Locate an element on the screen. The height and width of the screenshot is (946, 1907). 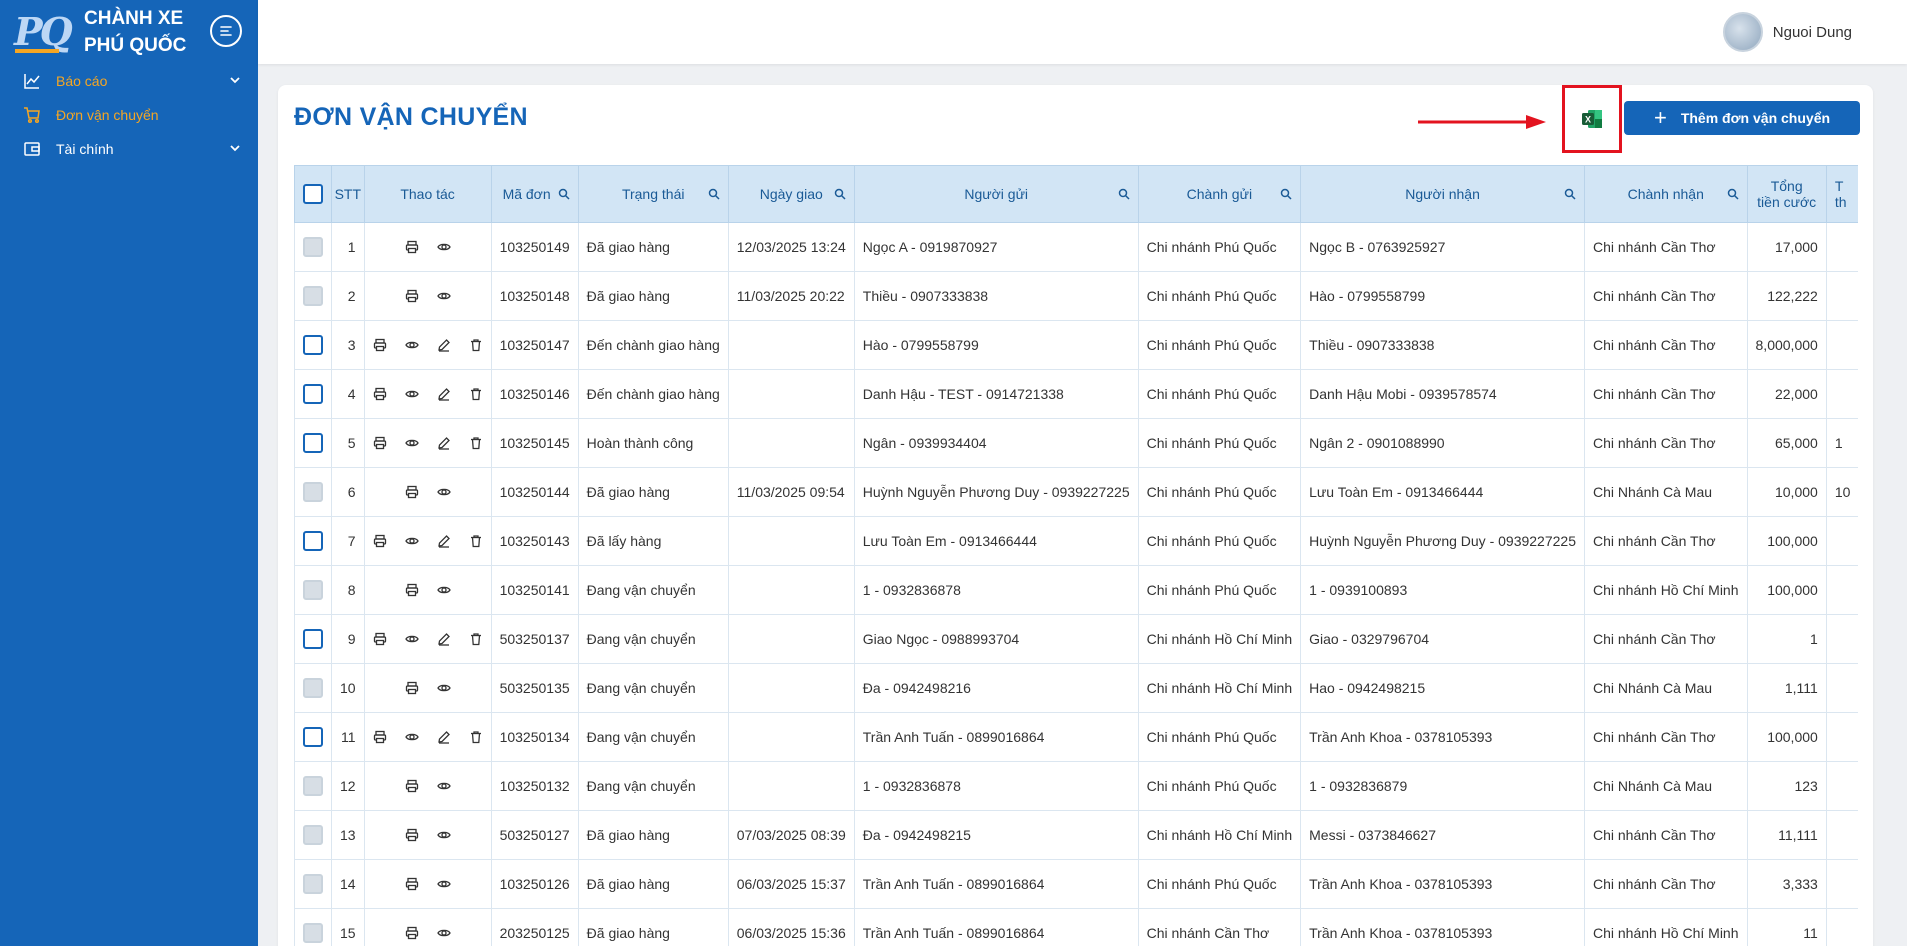
select-all-checkbox is located at coordinates (313, 194).